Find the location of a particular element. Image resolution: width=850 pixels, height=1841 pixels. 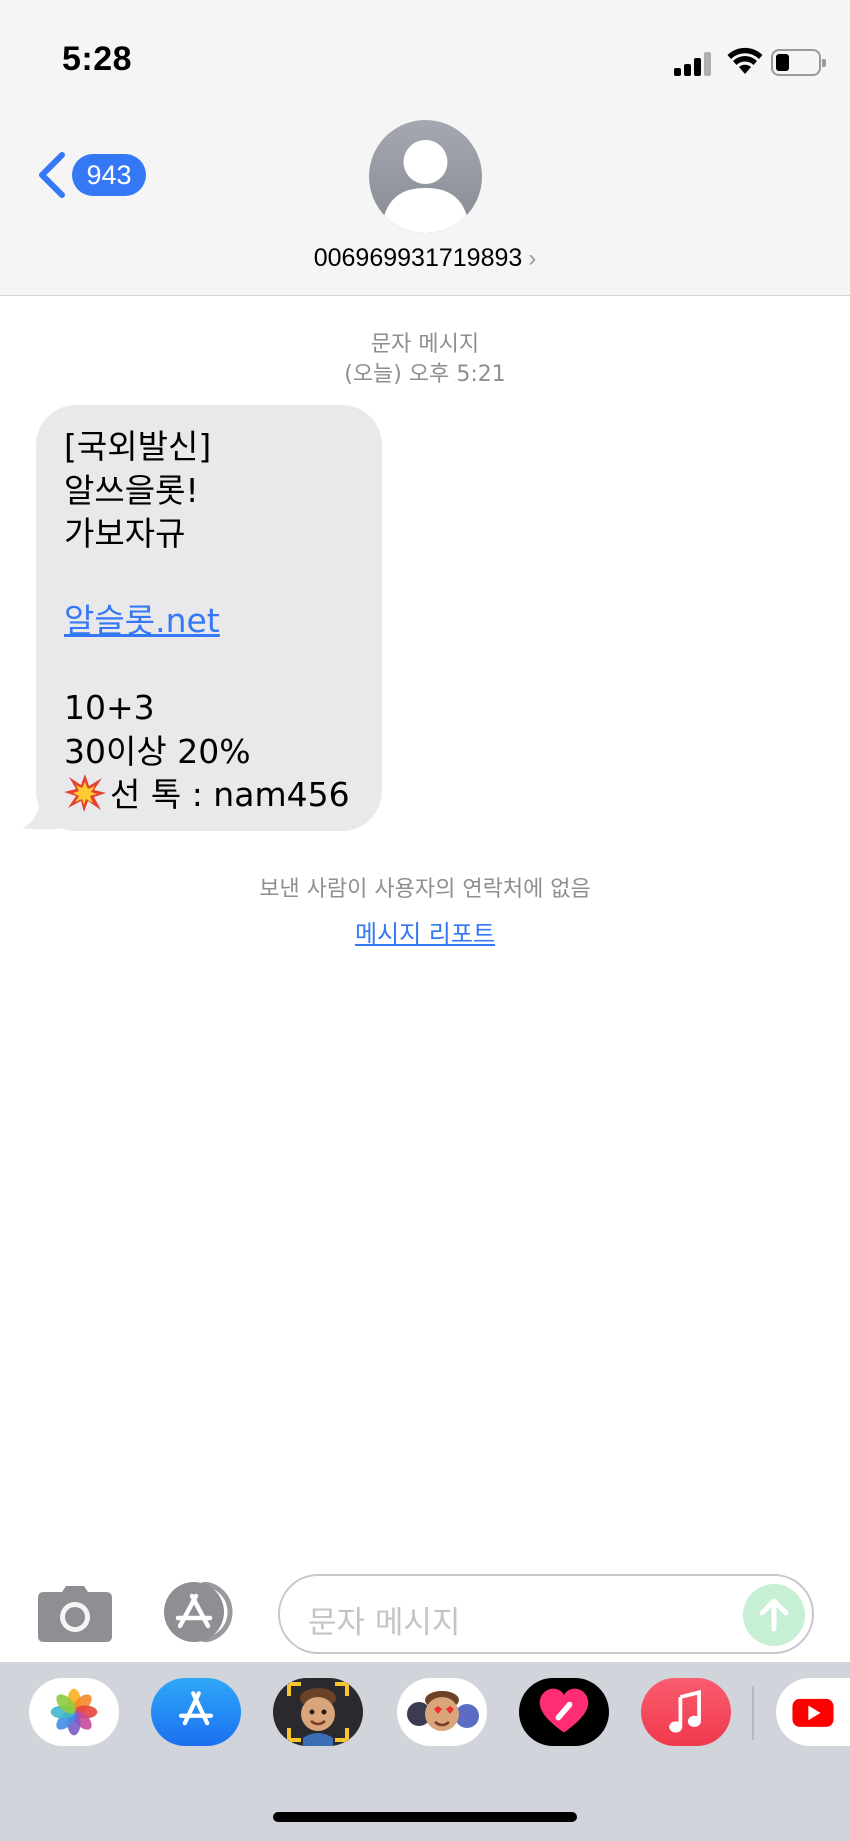

message-timestamp: (오늘) 오후 5:21 is located at coordinates (425, 374).